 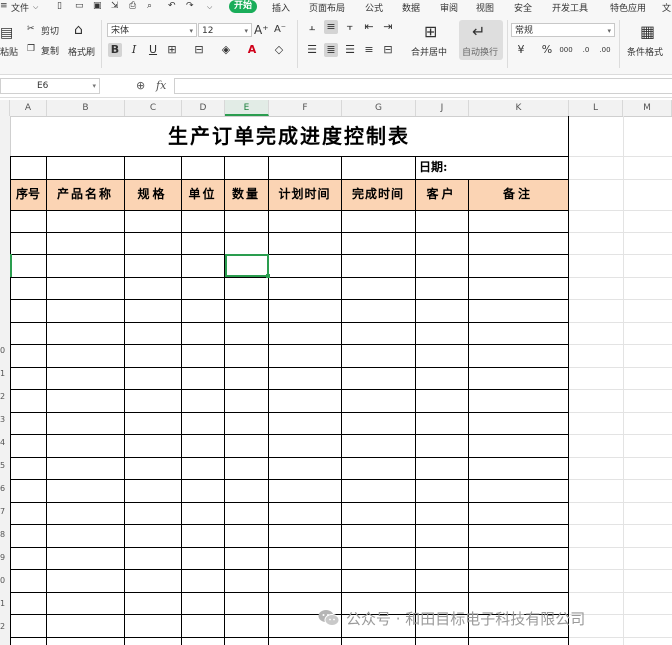 I want to click on cut-button: 剪切, so click(x=50, y=30).